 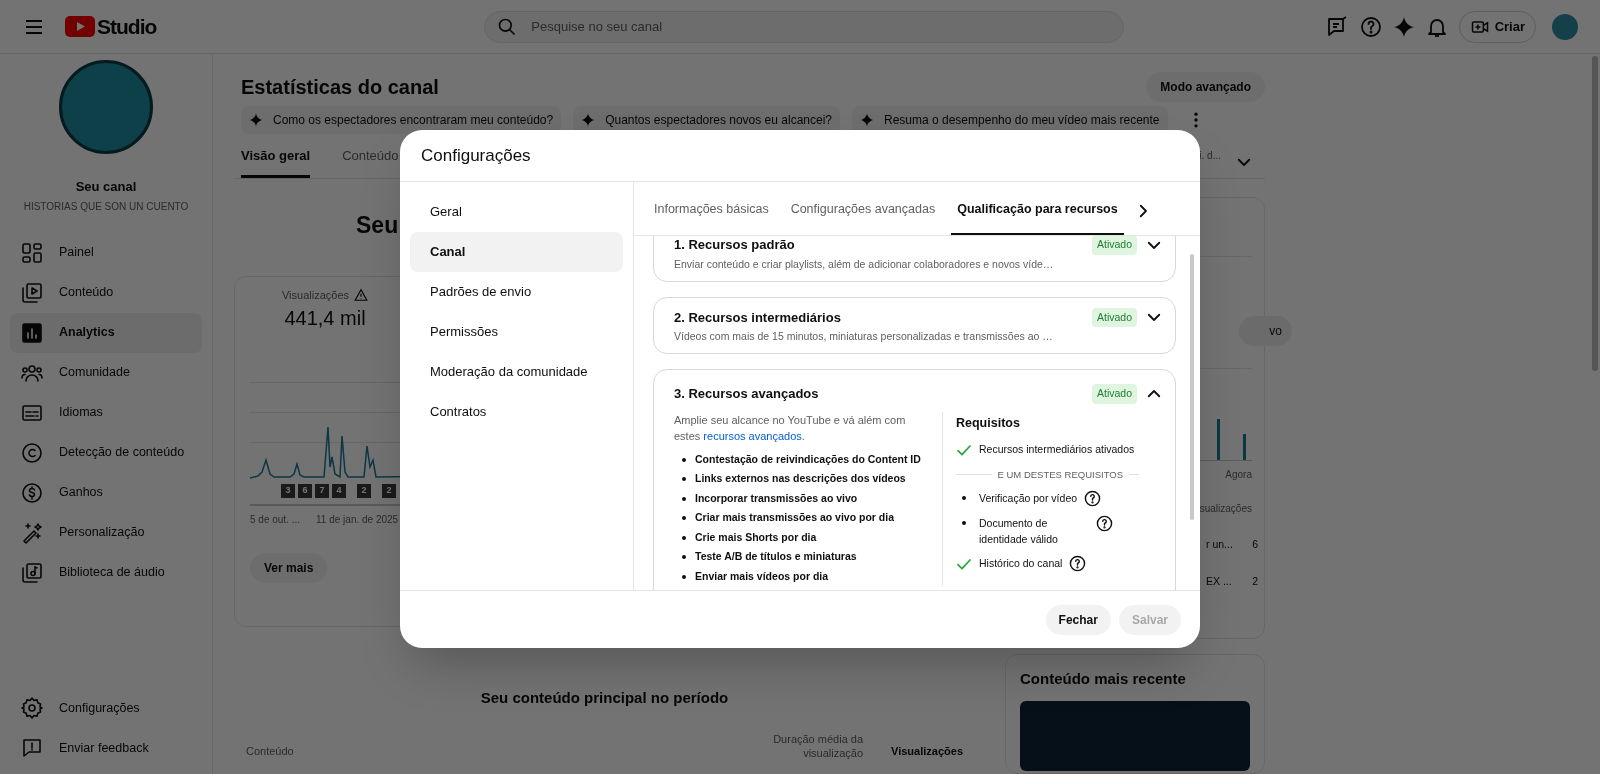 I want to click on search-input: Pesquise no seu canal, so click(x=821, y=26).